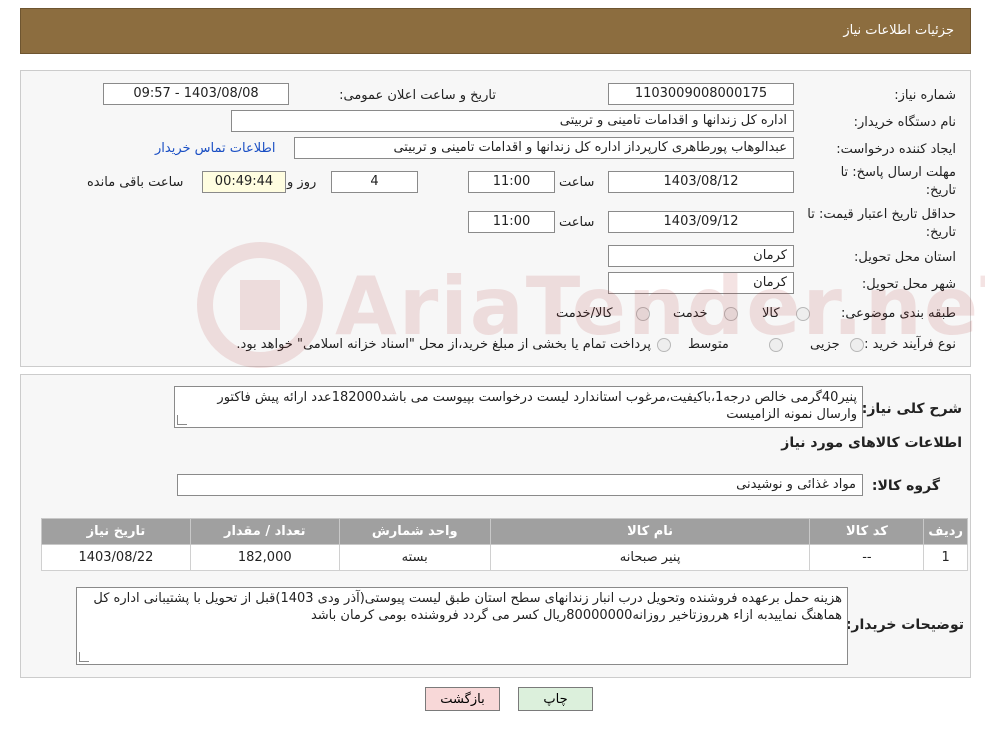 The width and height of the screenshot is (985, 733). I want to click on time-remaining-label: ساعت باقی مانده, so click(135, 182).